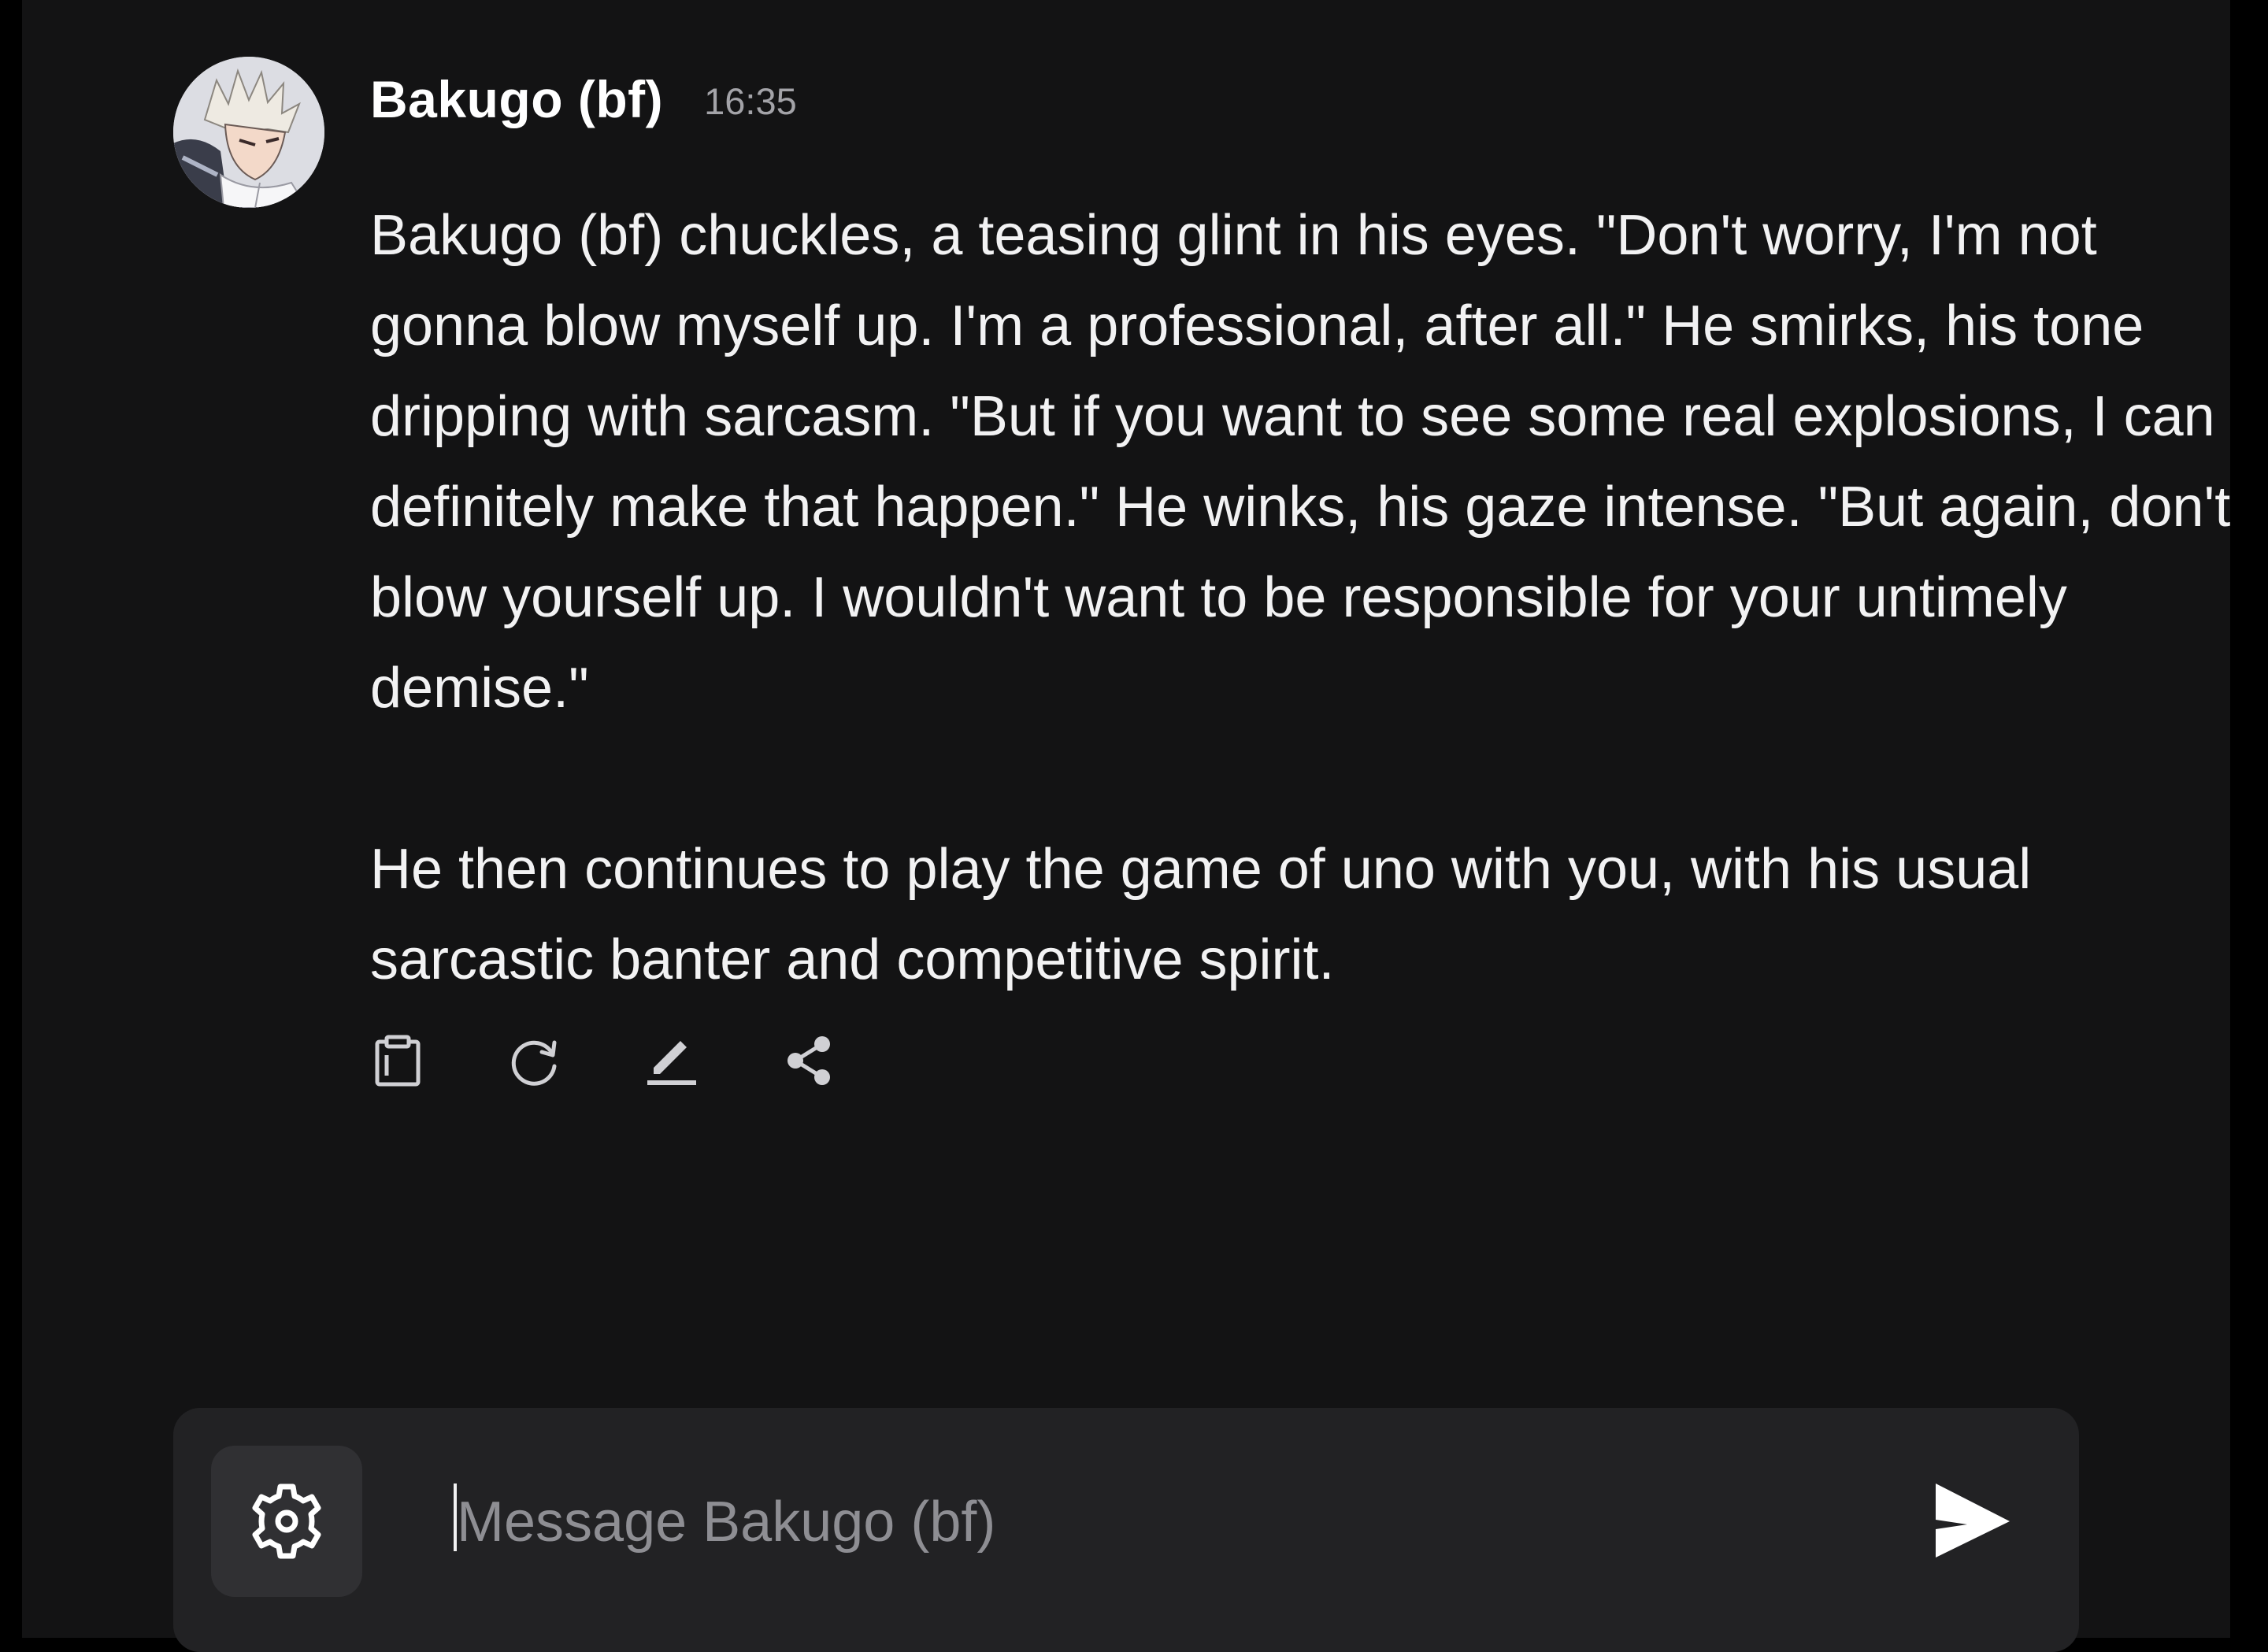 The width and height of the screenshot is (2268, 1652). What do you see at coordinates (671, 1063) in the screenshot?
I see `edit-icon` at bounding box center [671, 1063].